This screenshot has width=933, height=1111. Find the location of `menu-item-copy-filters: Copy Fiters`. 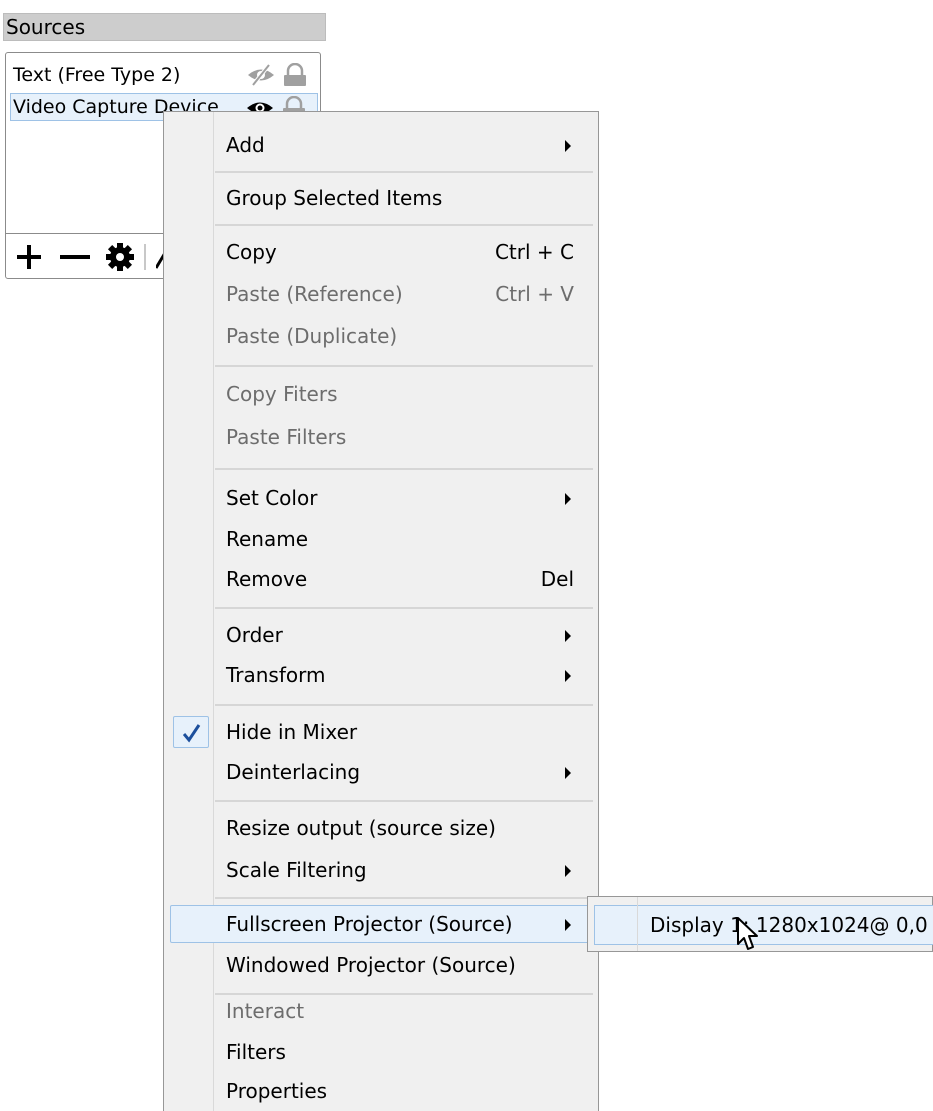

menu-item-copy-filters: Copy Fiters is located at coordinates (400, 394).